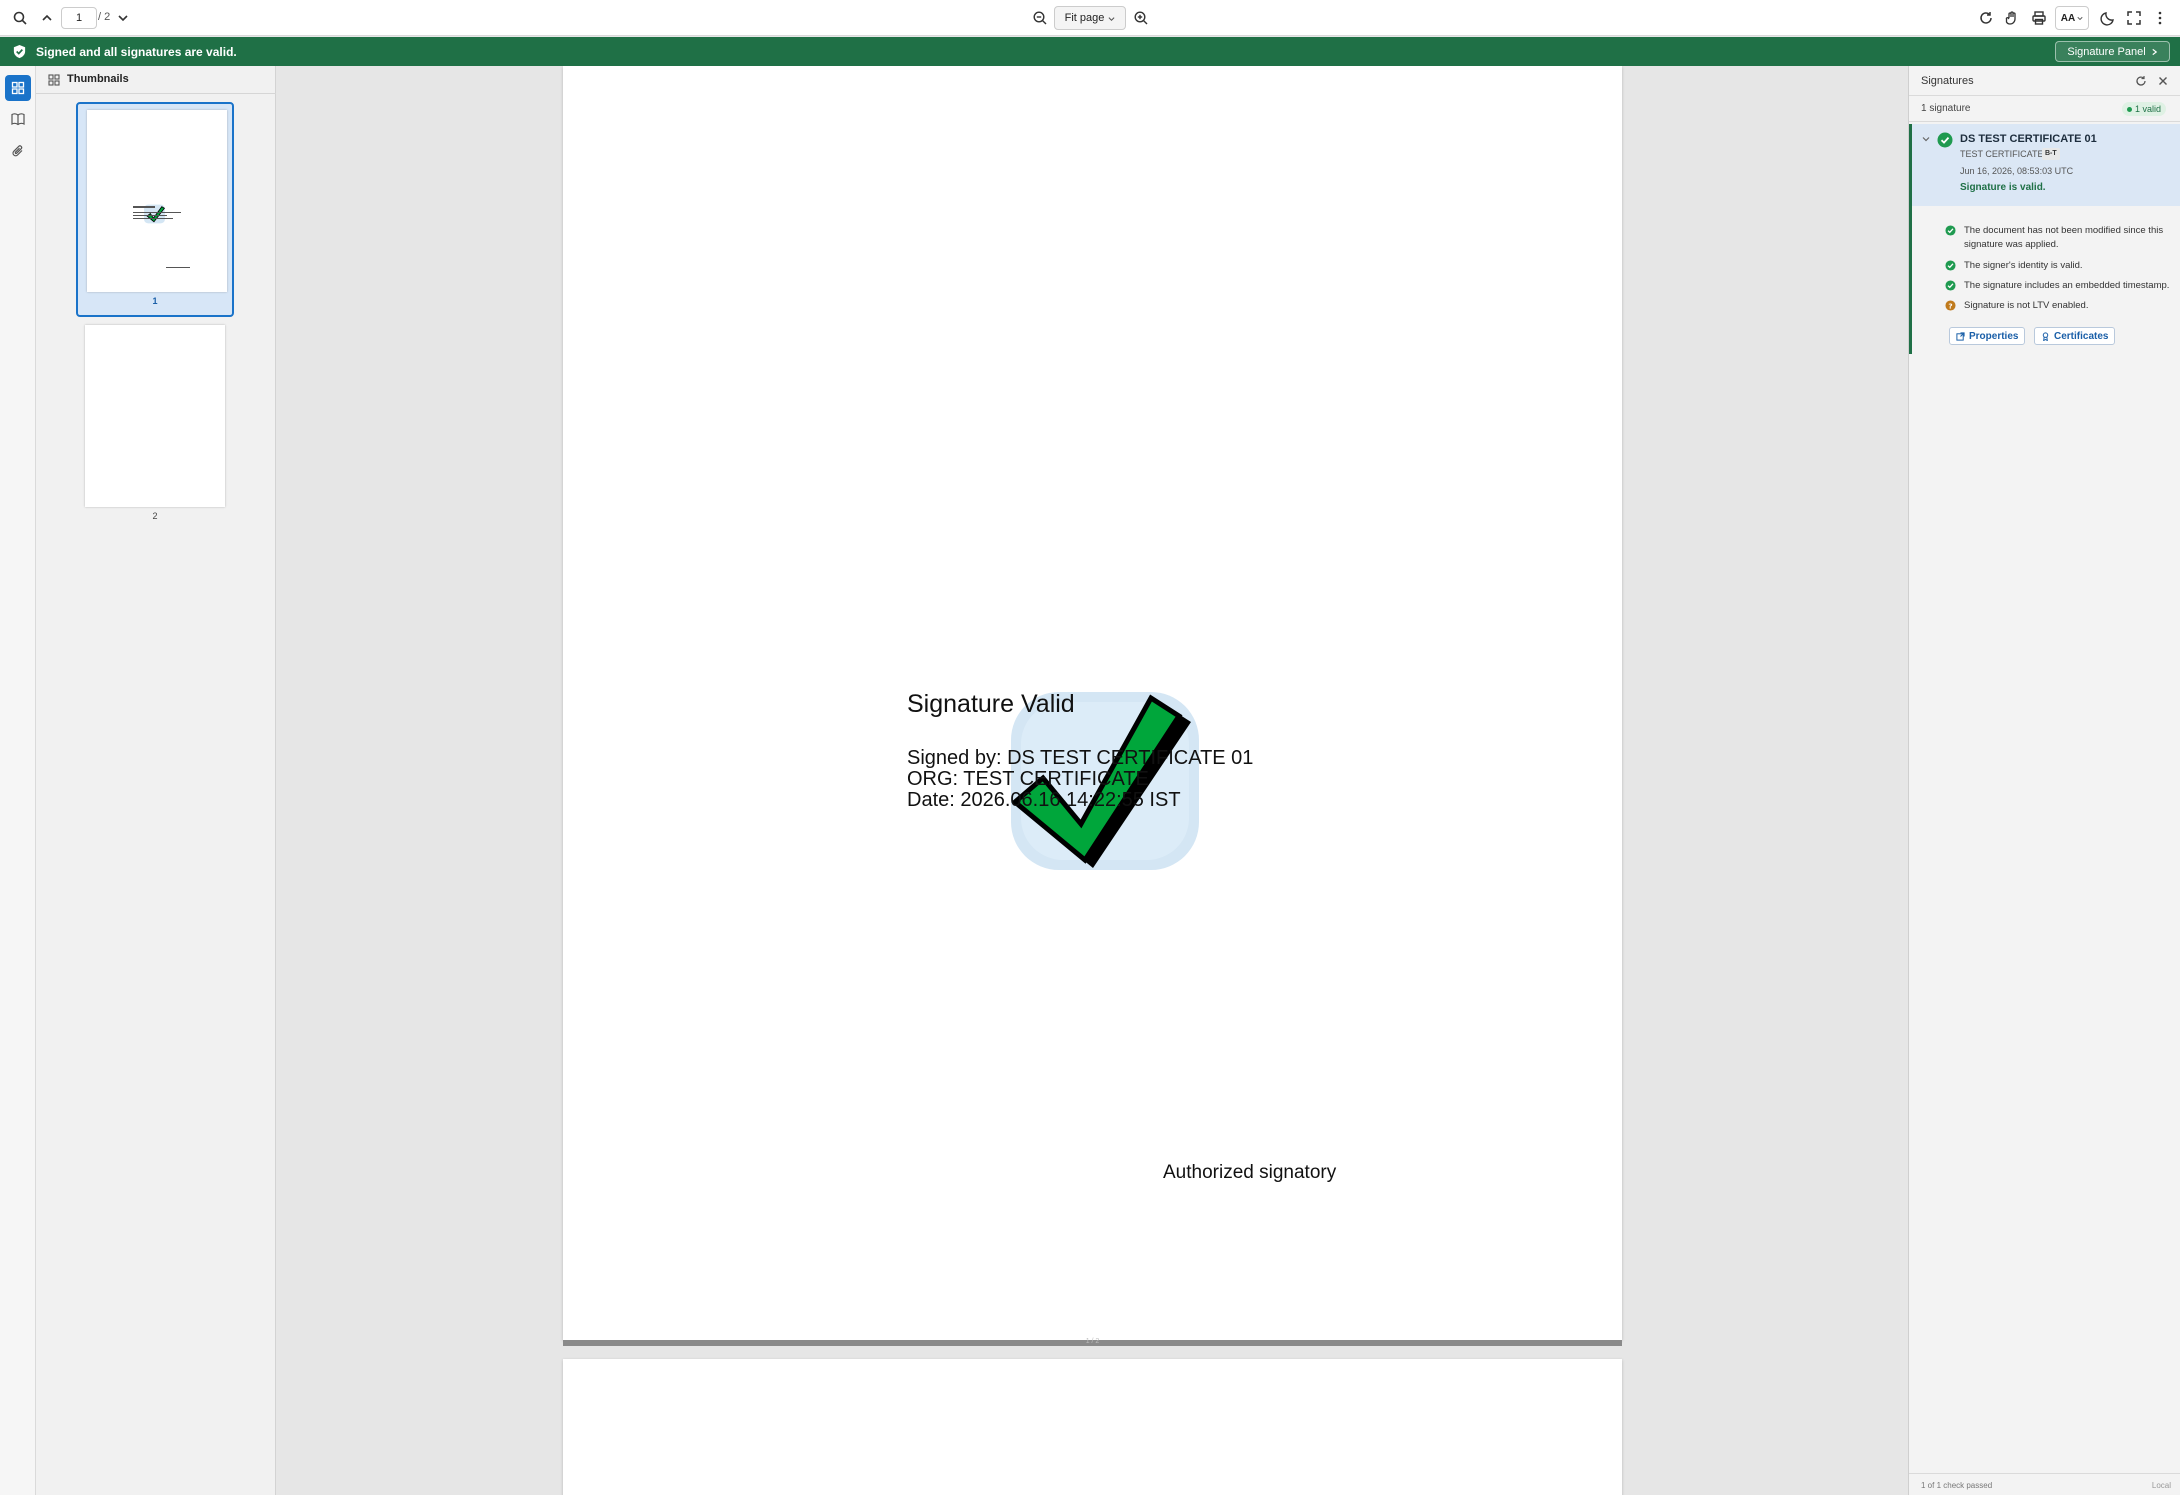 This screenshot has height=1495, width=2180. What do you see at coordinates (18, 88) in the screenshot?
I see `thumbnails-tab-icon` at bounding box center [18, 88].